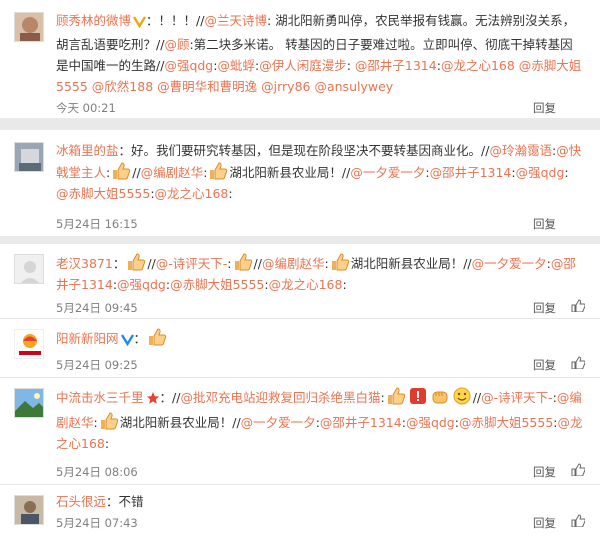  What do you see at coordinates (122, 86) in the screenshot?
I see `mention-link: @欣然188` at bounding box center [122, 86].